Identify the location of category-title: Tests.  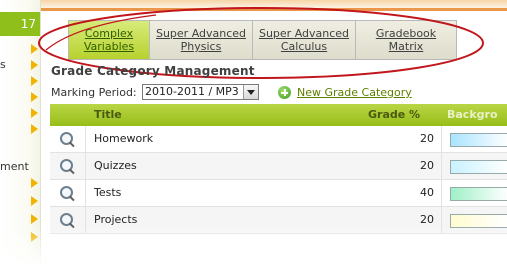
(108, 192).